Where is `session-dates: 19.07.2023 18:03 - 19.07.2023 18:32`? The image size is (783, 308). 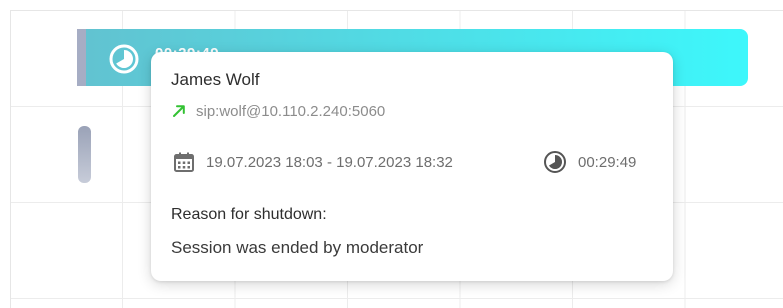 session-dates: 19.07.2023 18:03 - 19.07.2023 18:32 is located at coordinates (313, 162).